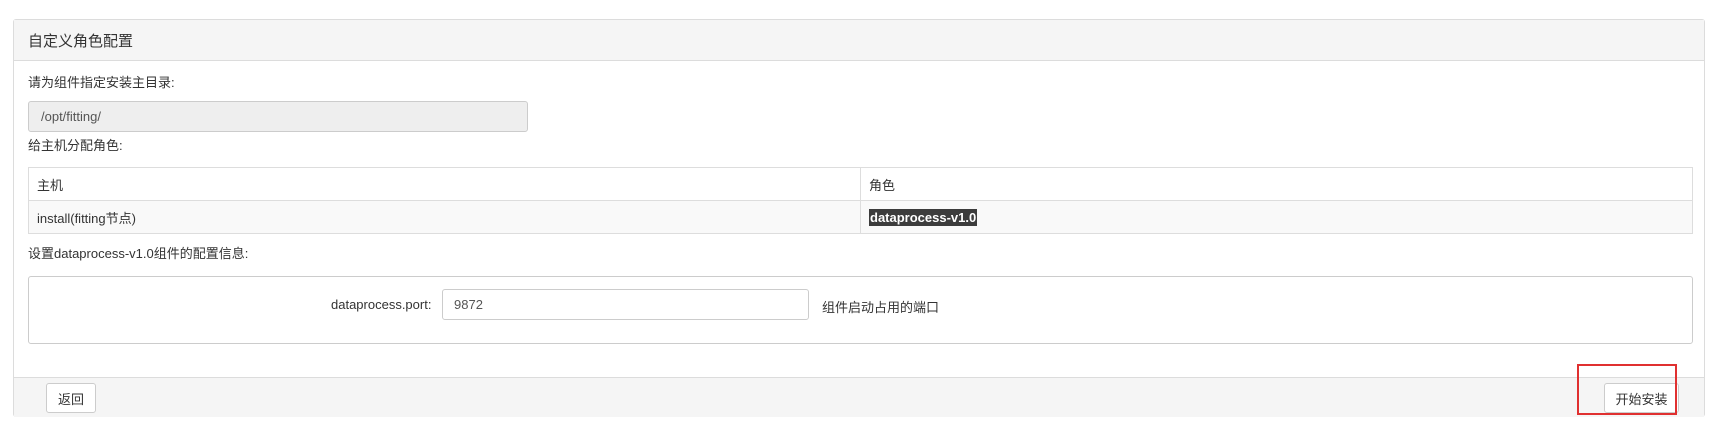  I want to click on table-header-row: 主机 角色, so click(860, 184).